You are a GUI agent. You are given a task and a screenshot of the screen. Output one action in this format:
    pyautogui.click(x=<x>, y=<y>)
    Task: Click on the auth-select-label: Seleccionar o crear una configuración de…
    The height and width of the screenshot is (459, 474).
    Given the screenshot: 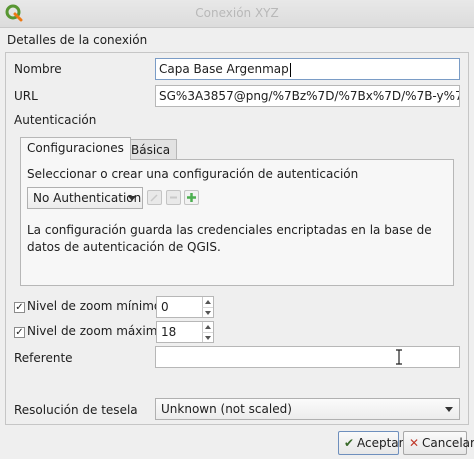 What is the action you would take?
    pyautogui.click(x=193, y=174)
    